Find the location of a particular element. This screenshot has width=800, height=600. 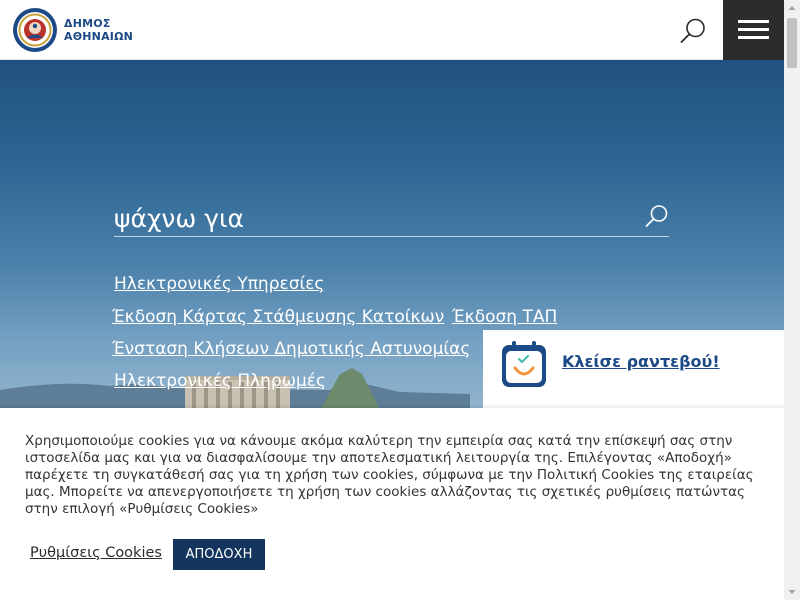

scrollbar-thumb is located at coordinates (792, 43).